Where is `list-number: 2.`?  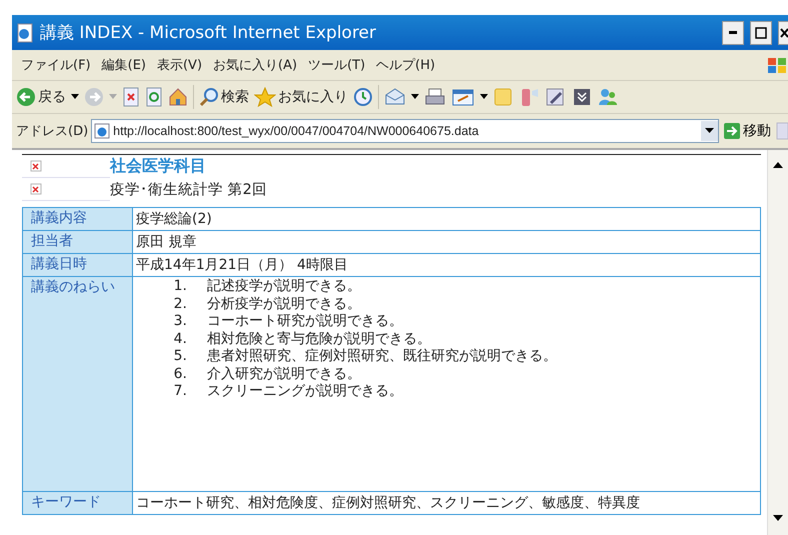 list-number: 2. is located at coordinates (179, 304).